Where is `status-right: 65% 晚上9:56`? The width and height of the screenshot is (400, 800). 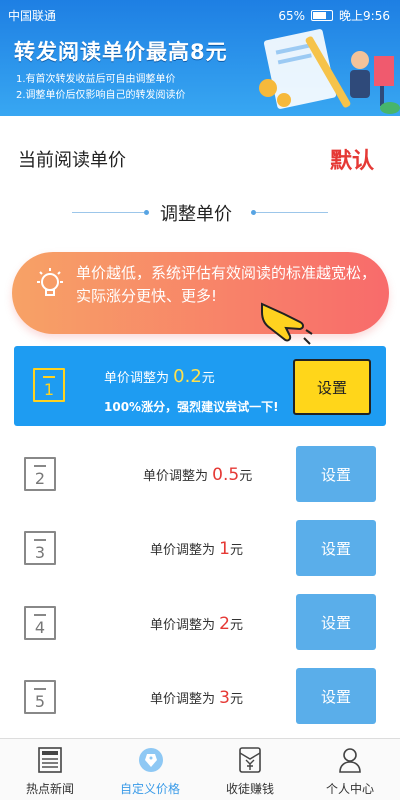
status-right: 65% 晚上9:56 is located at coordinates (334, 15).